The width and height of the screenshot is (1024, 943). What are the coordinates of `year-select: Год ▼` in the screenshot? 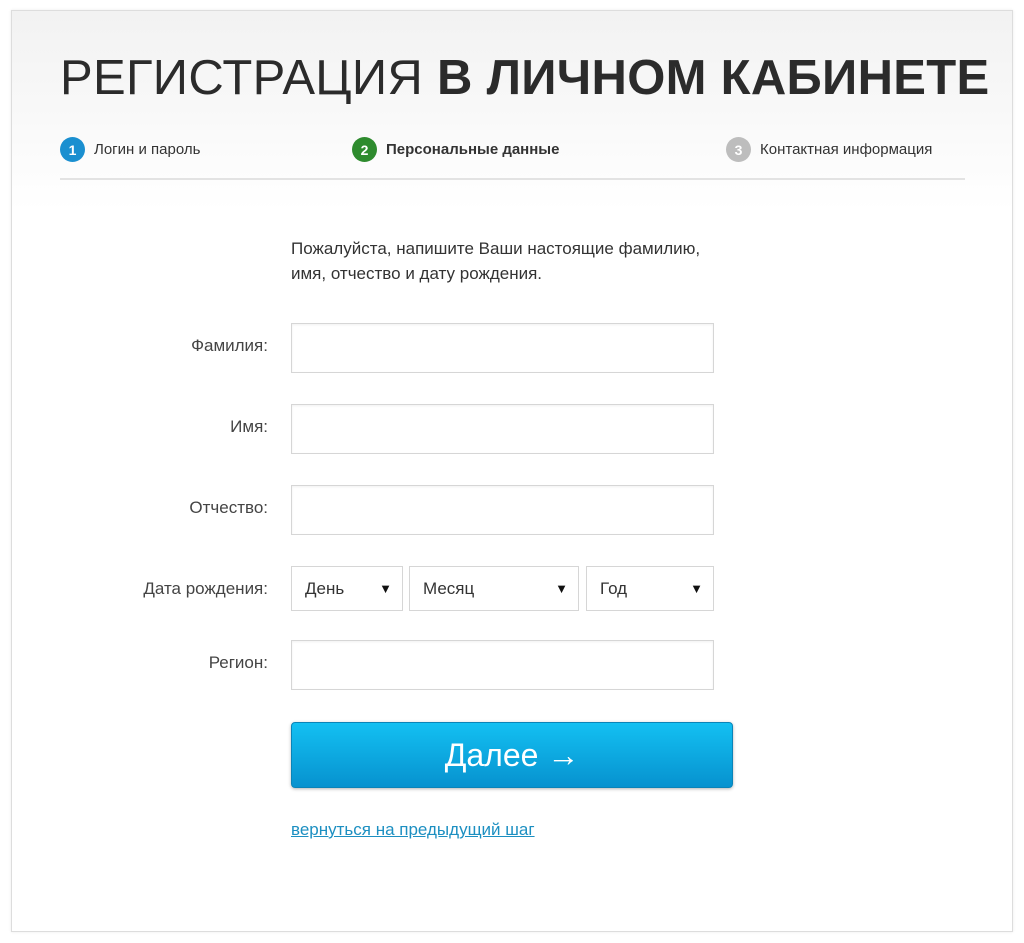 It's located at (650, 588).